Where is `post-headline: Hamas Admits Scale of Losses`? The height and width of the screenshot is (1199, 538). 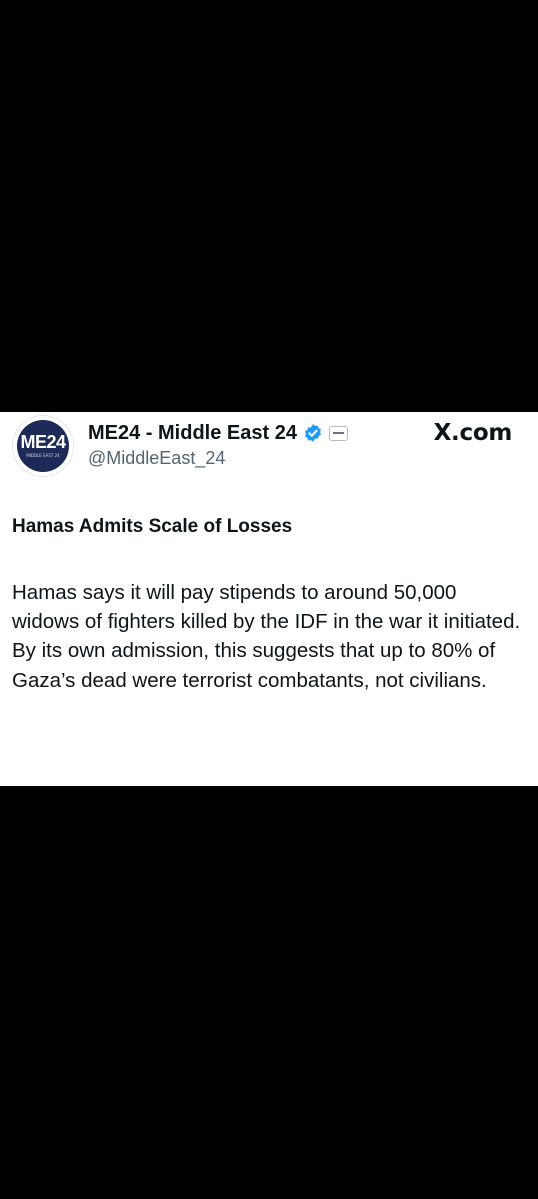 post-headline: Hamas Admits Scale of Losses is located at coordinates (152, 526).